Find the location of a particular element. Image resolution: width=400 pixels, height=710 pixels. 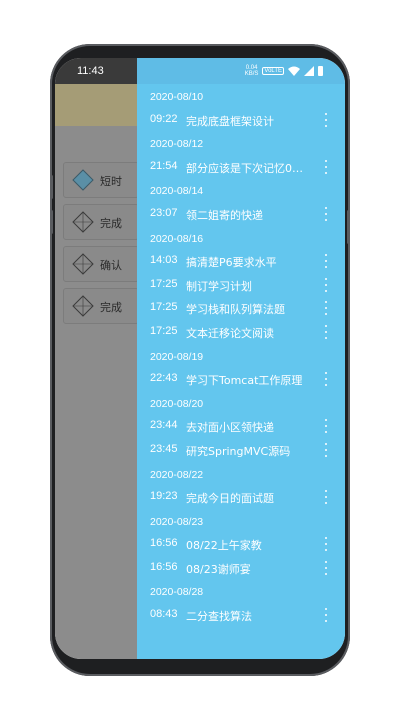

todo-entry: 23:07 领二姐寄的快递 is located at coordinates (241, 214).